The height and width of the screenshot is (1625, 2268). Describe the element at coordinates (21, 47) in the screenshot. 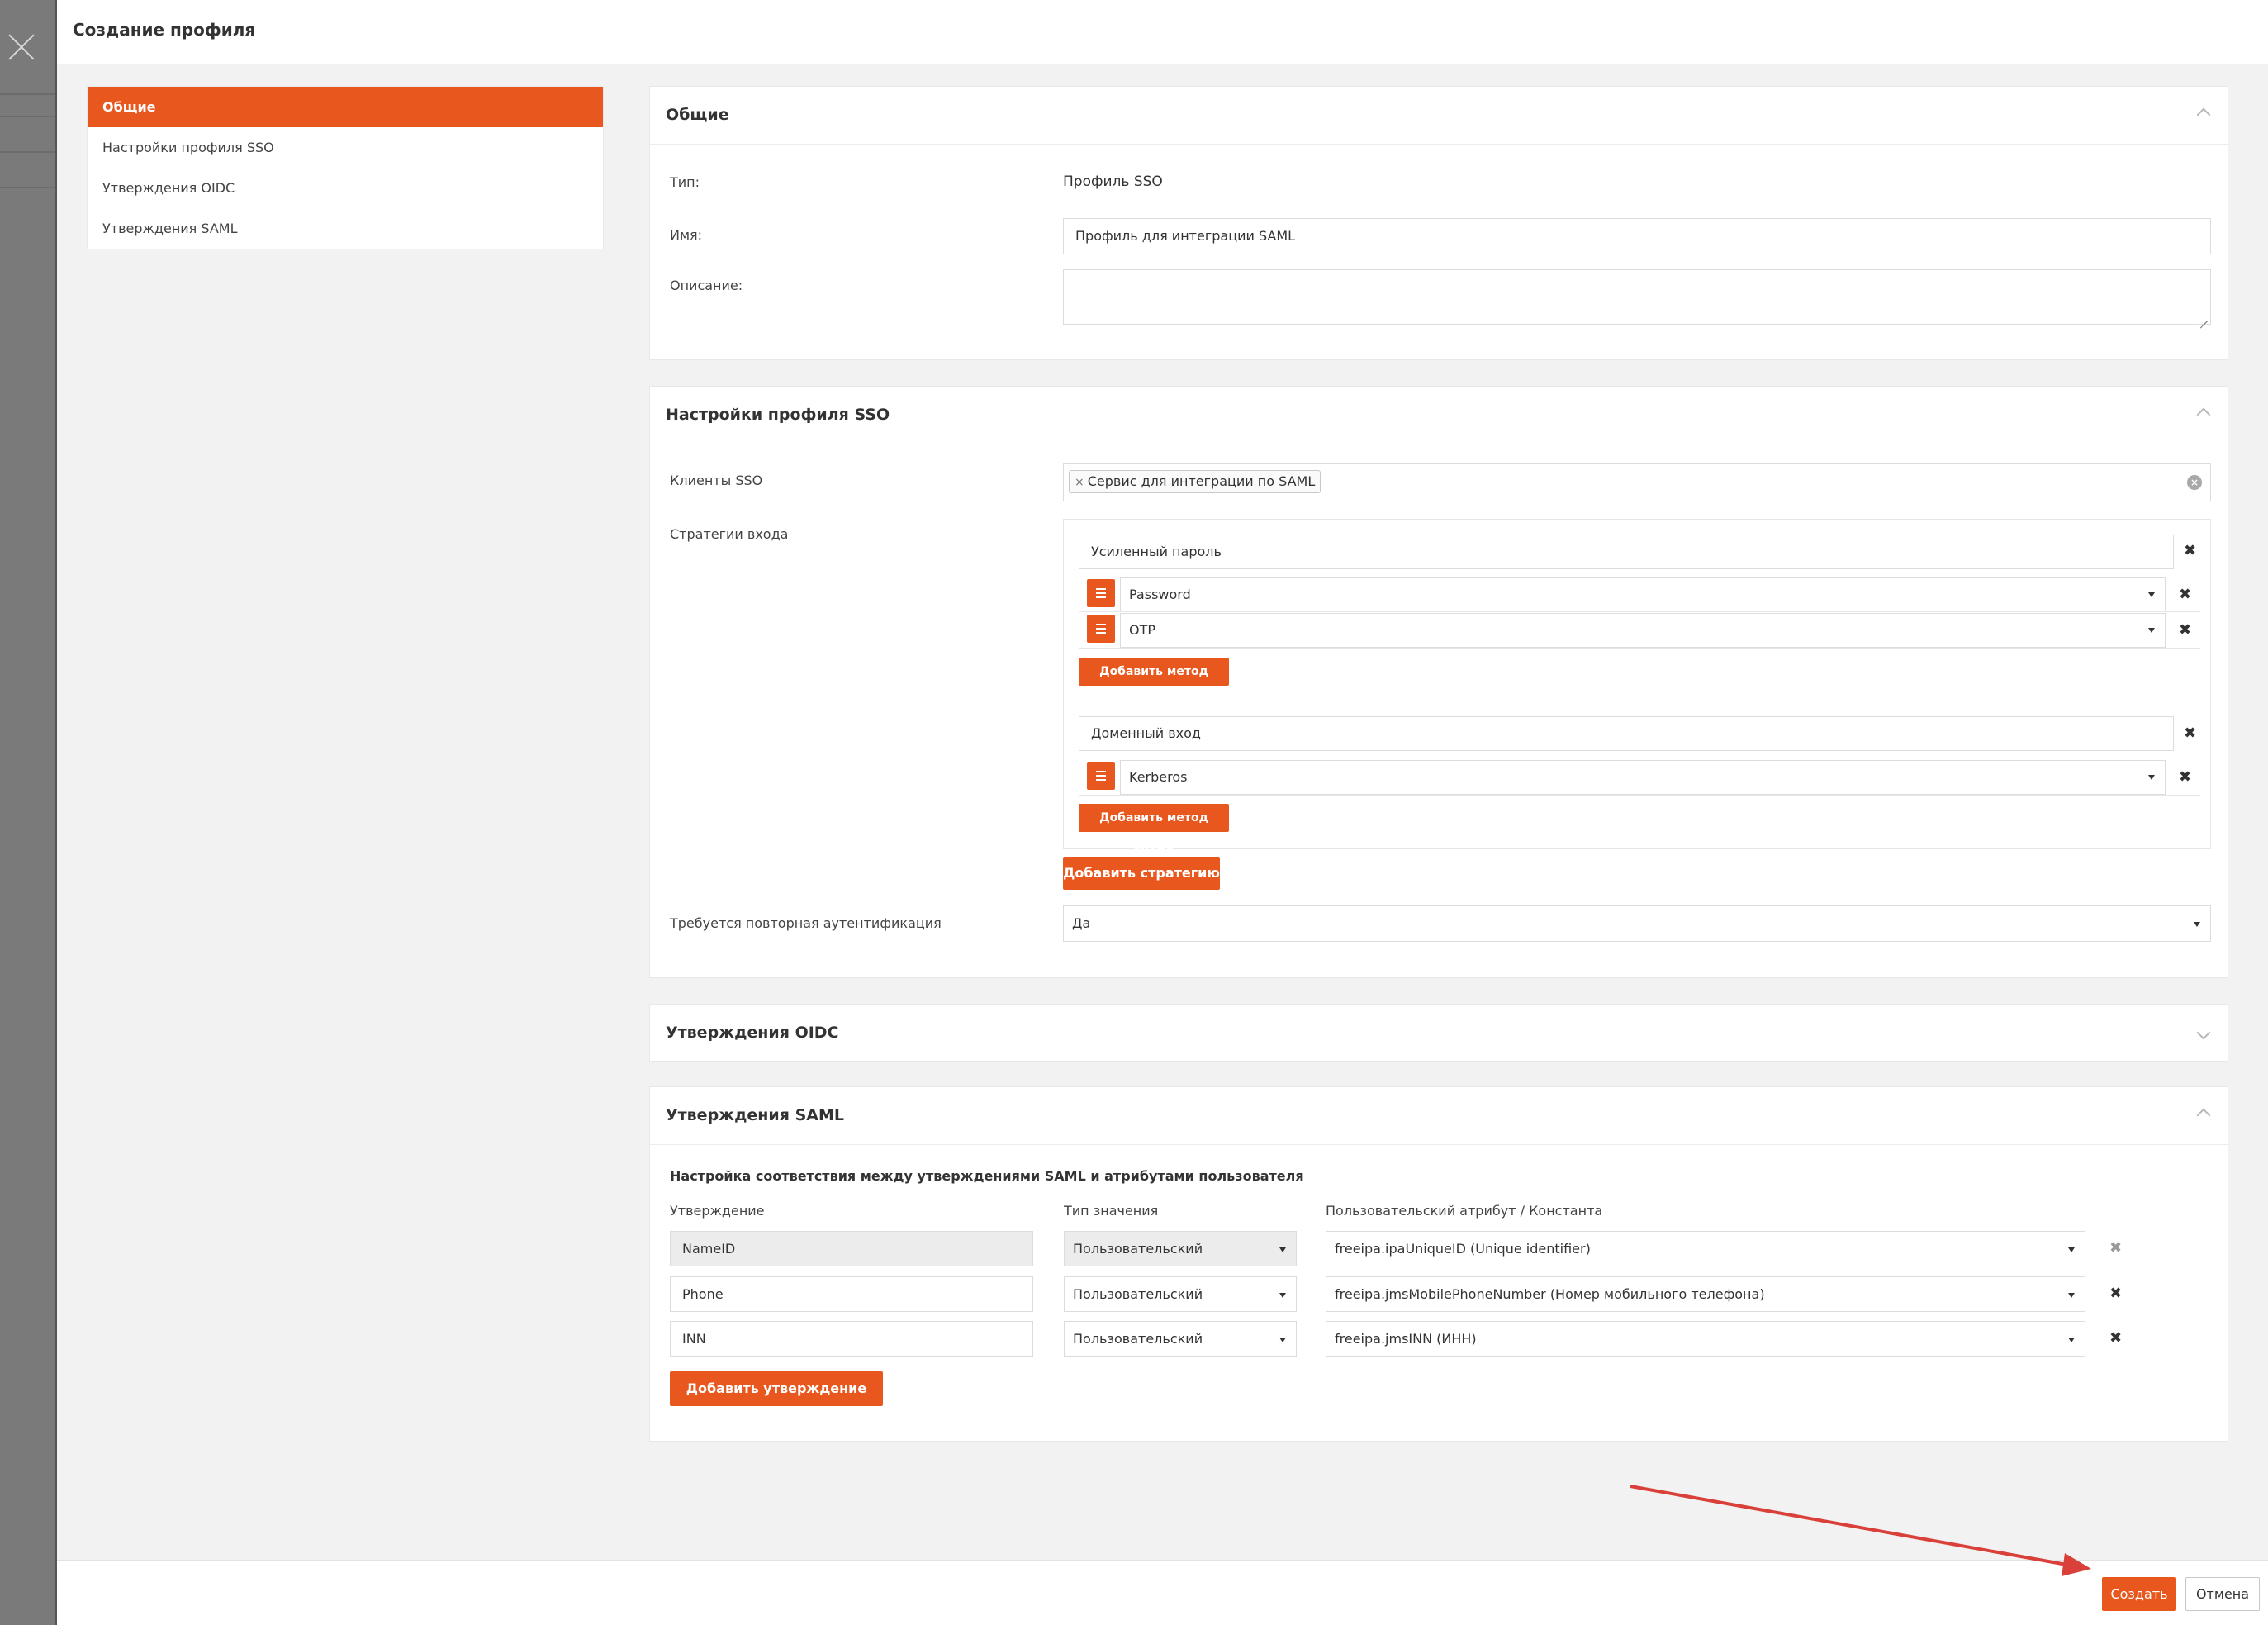

I see `close-icon` at that location.